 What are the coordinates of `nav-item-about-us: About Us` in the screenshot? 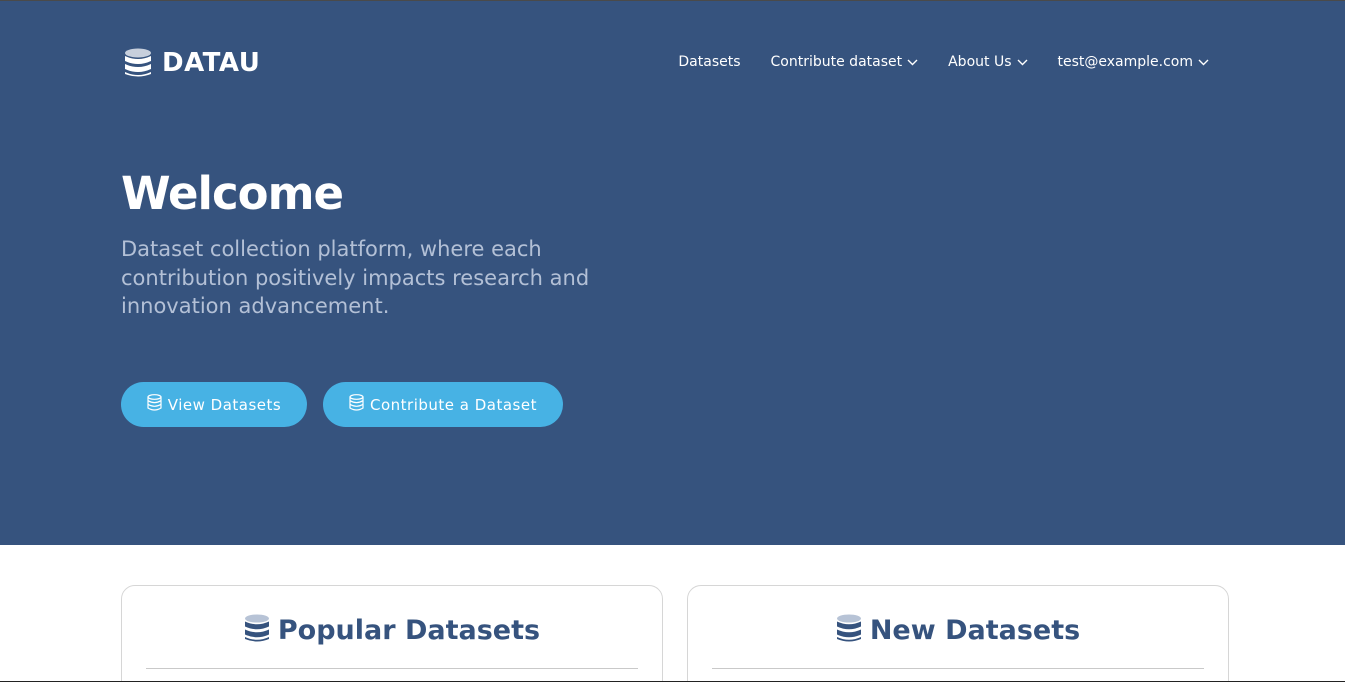 It's located at (987, 61).